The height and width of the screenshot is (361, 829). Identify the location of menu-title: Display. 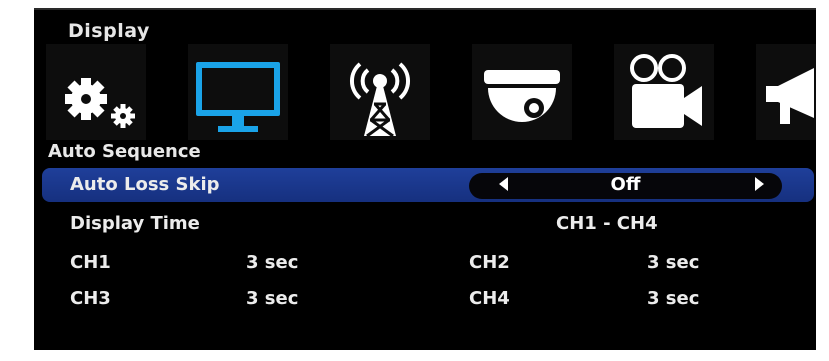
(109, 31).